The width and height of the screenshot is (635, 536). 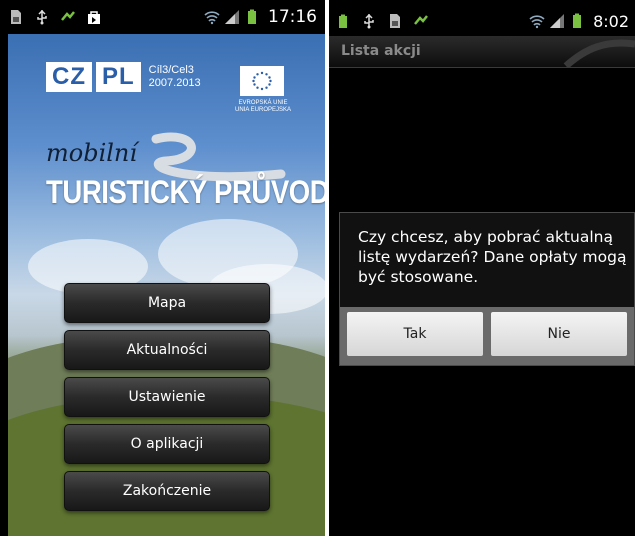 What do you see at coordinates (292, 17) in the screenshot?
I see `clock: 17:16` at bounding box center [292, 17].